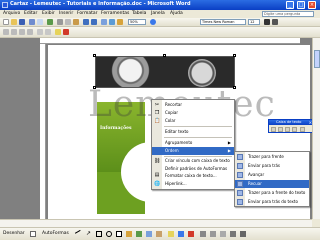 The image size is (320, 240). Describe the element at coordinates (290, 5) in the screenshot. I see `minimize-button: _` at that location.